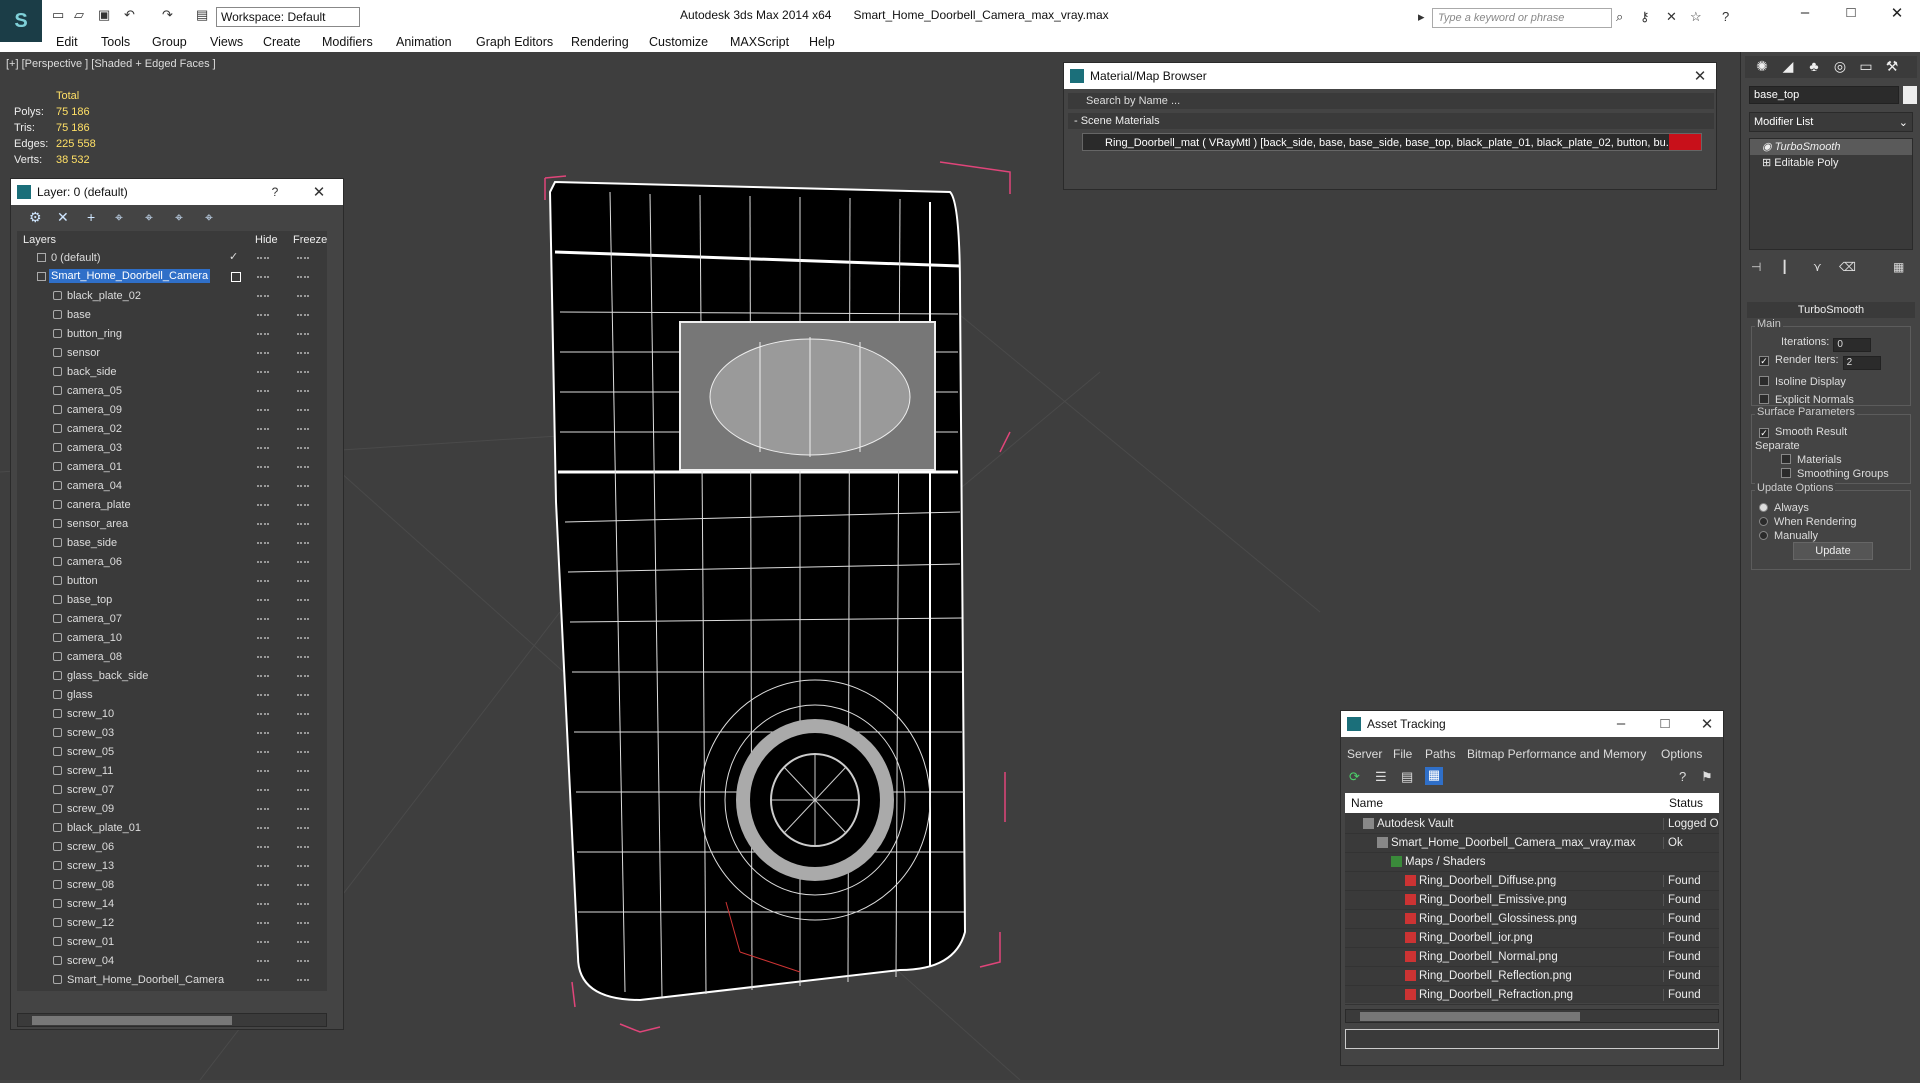 This screenshot has height=1083, width=1920. Describe the element at coordinates (172, 961) in the screenshot. I see `layer-object-row: screw_04` at that location.